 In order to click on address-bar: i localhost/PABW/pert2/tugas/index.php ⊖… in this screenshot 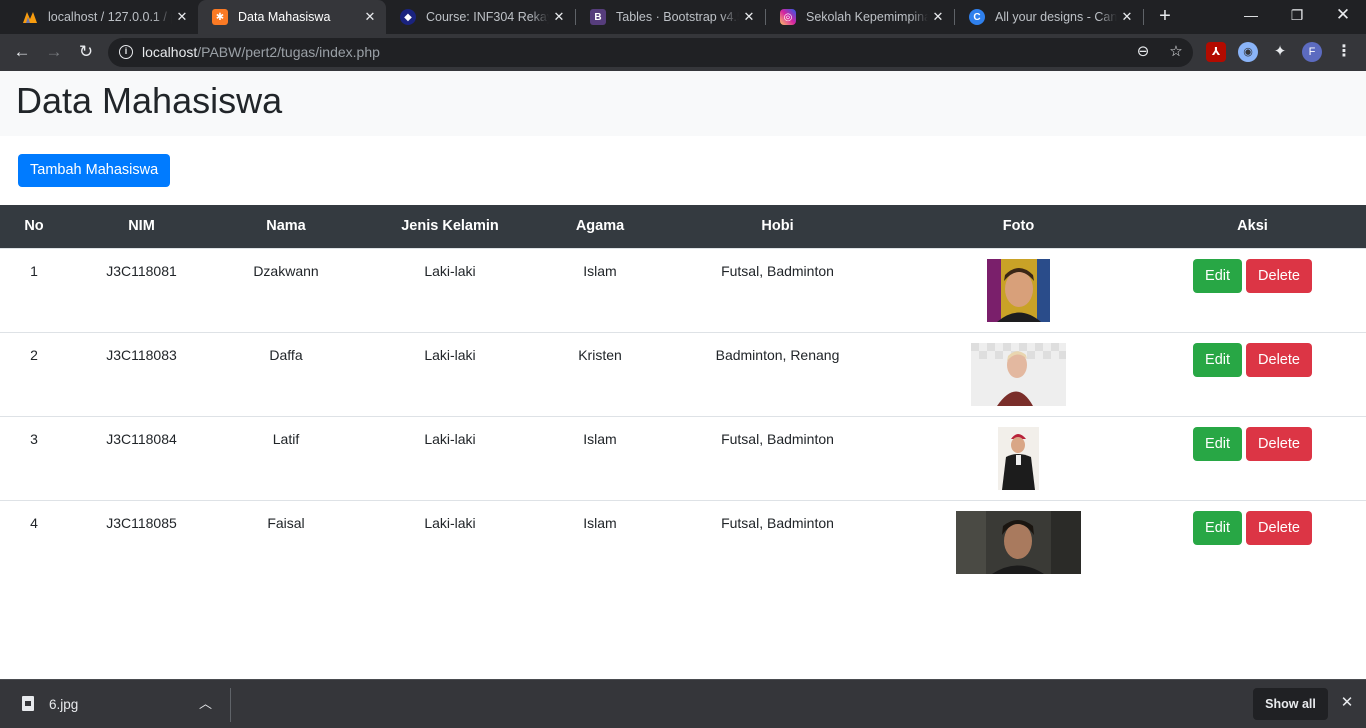, I will do `click(650, 52)`.